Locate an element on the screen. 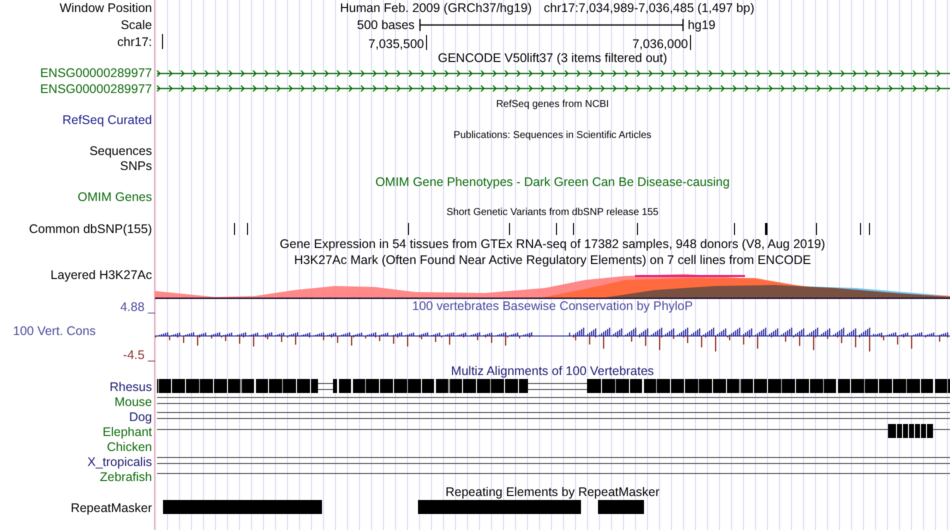 The image size is (950, 530). chromosome-label: chr17: is located at coordinates (134, 42).